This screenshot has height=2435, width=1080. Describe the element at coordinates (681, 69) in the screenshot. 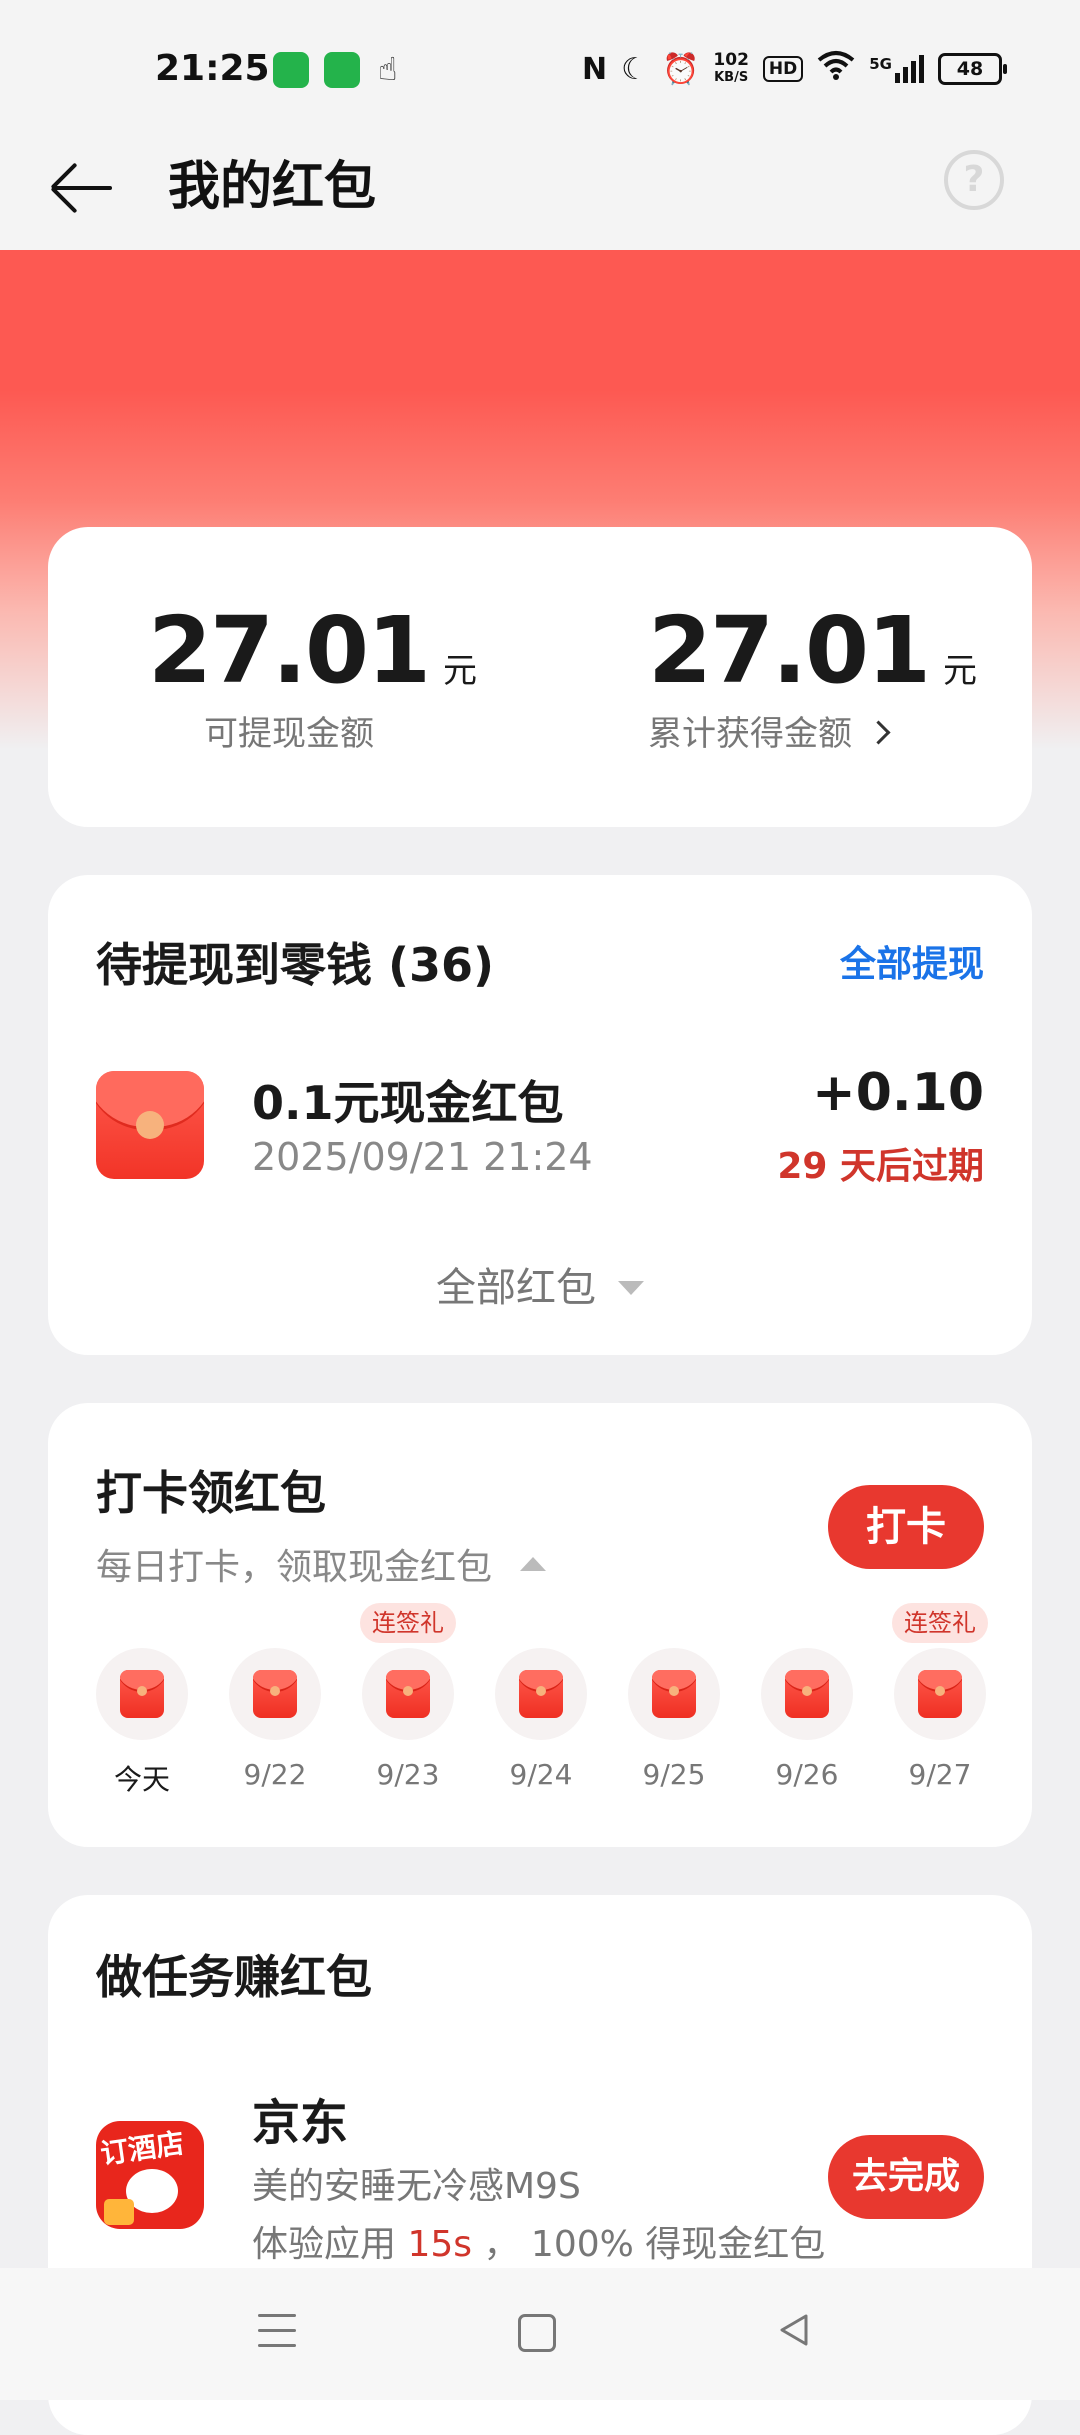

I see `alarm-icon: ⏰` at that location.